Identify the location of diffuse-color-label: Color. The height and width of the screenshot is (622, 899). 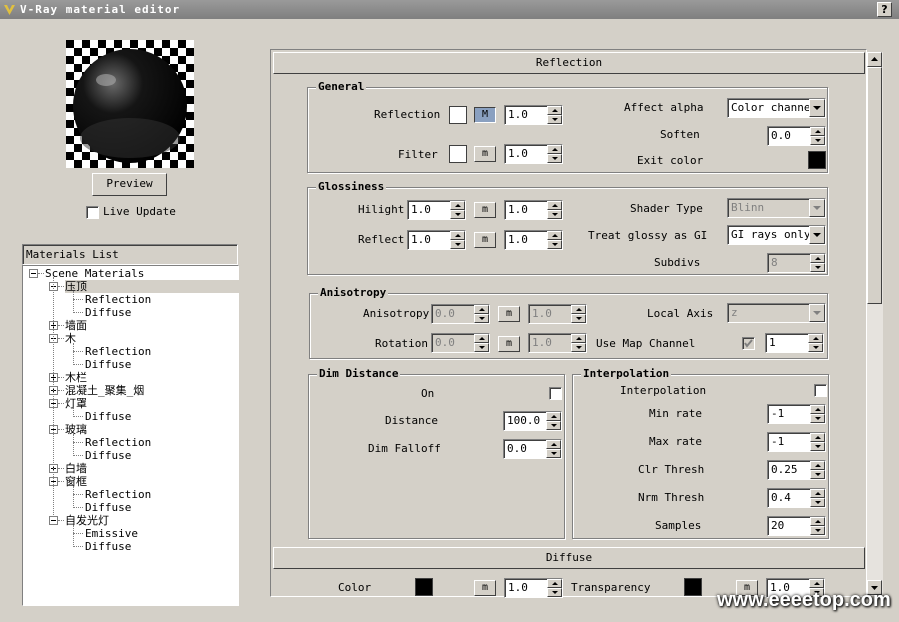
(355, 587).